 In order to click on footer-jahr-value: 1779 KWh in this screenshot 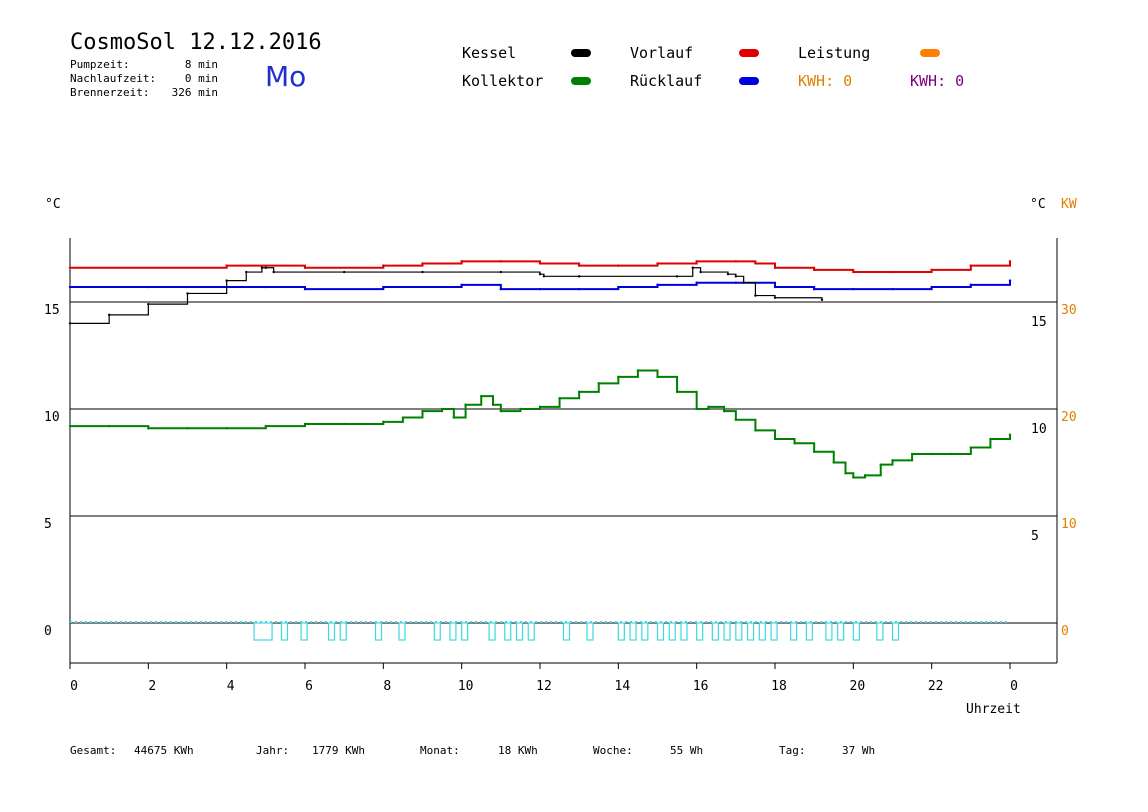, I will do `click(338, 750)`.